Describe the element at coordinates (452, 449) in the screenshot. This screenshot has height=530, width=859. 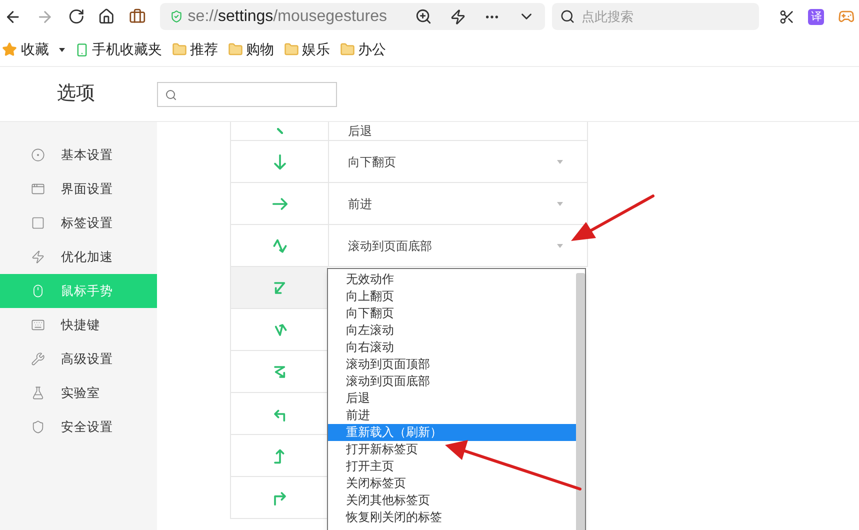
I see `dropdown-option: 打开新标签页` at that location.